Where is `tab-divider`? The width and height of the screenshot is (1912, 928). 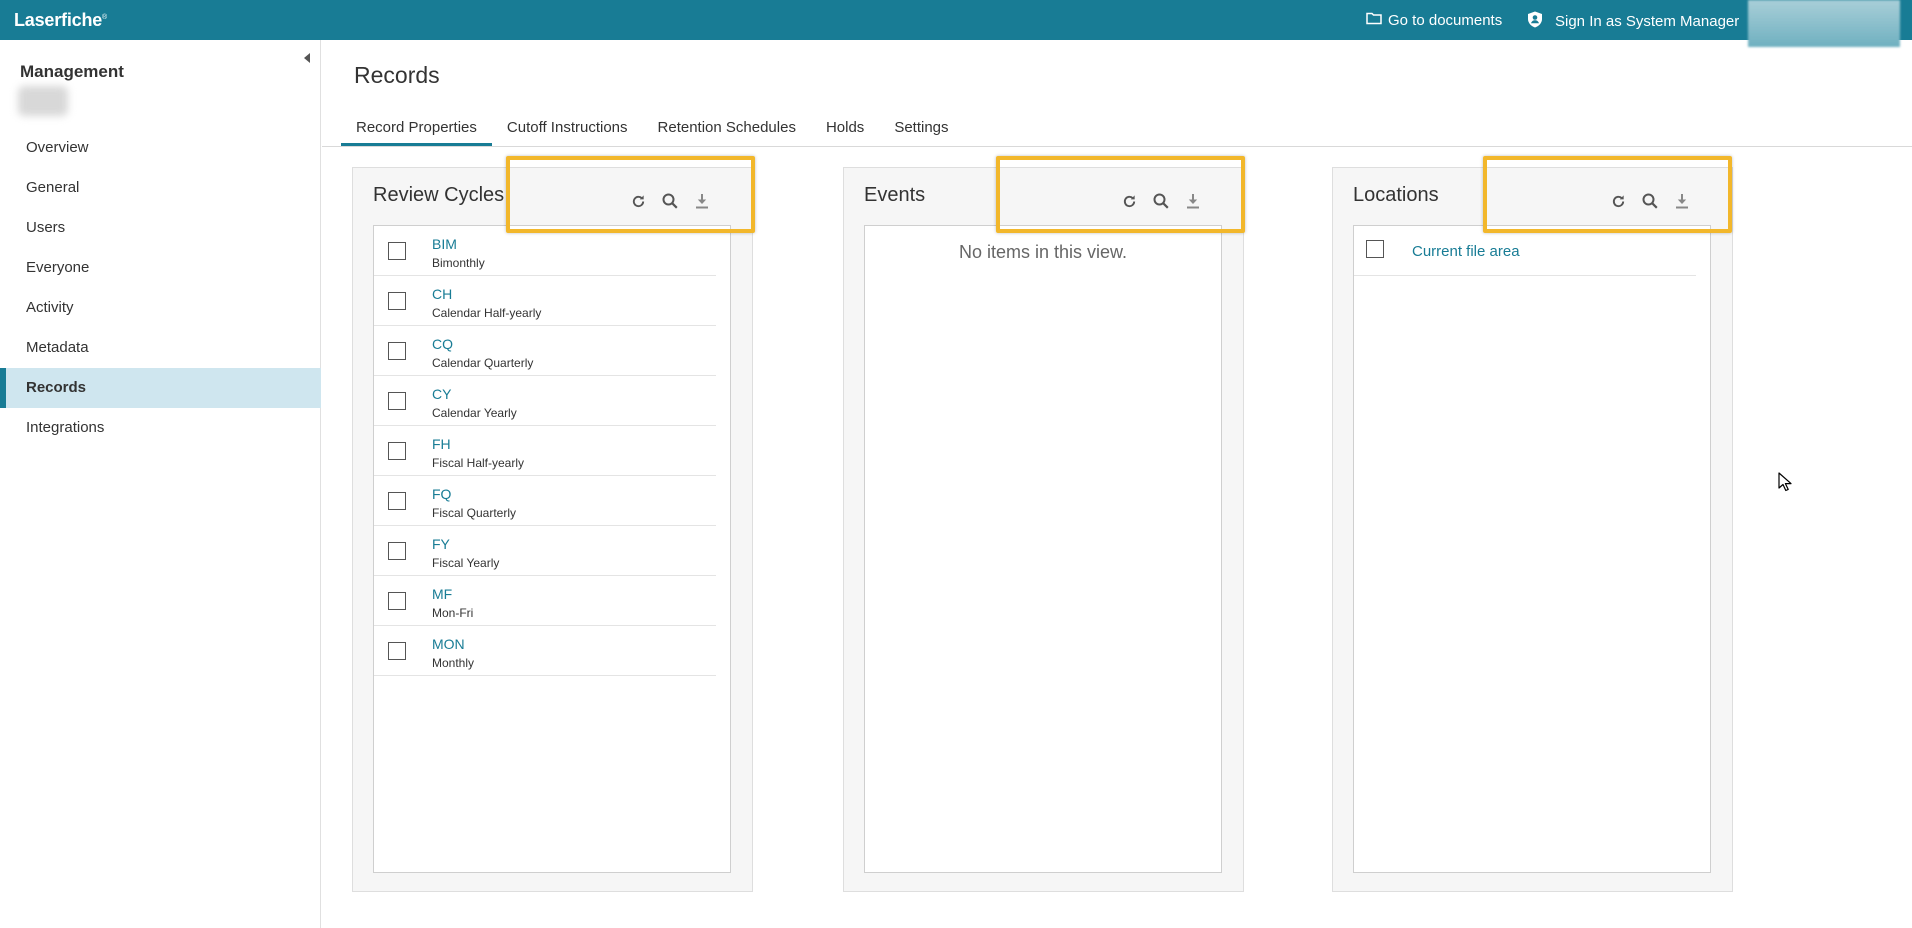
tab-divider is located at coordinates (1117, 146).